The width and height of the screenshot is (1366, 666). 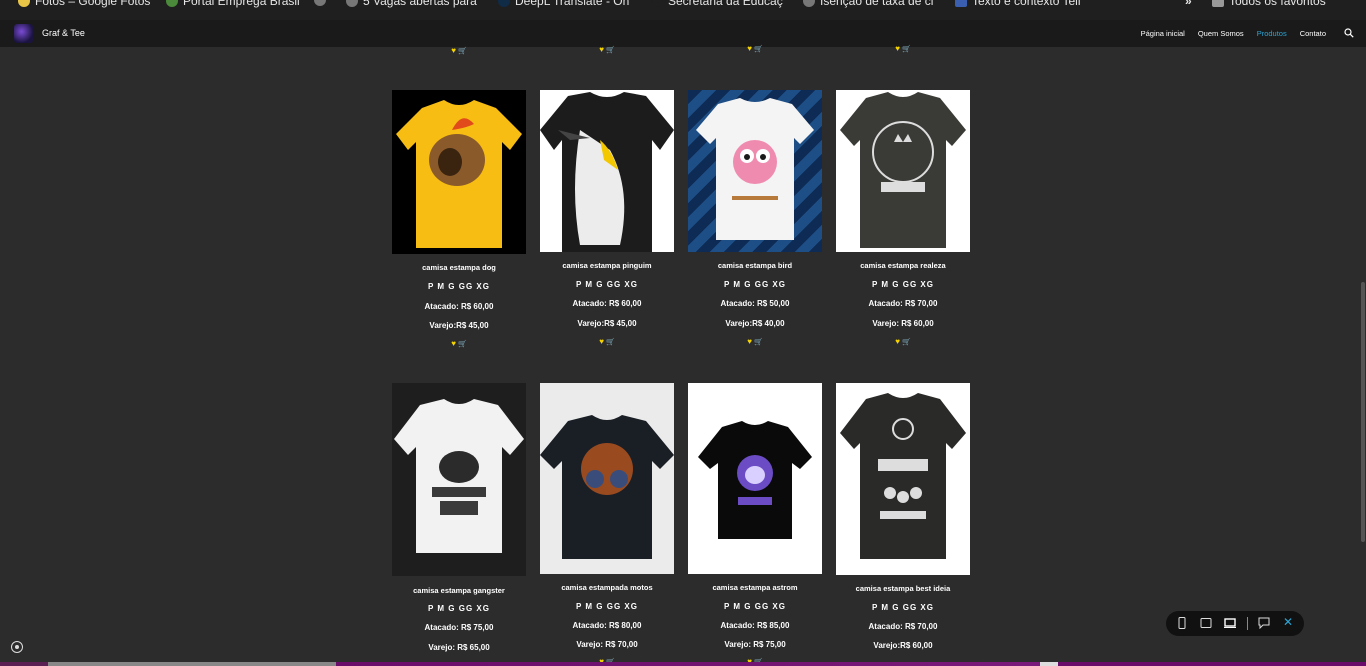 I want to click on all-bookmarks-button: Todos os favoritos, so click(x=1269, y=4).